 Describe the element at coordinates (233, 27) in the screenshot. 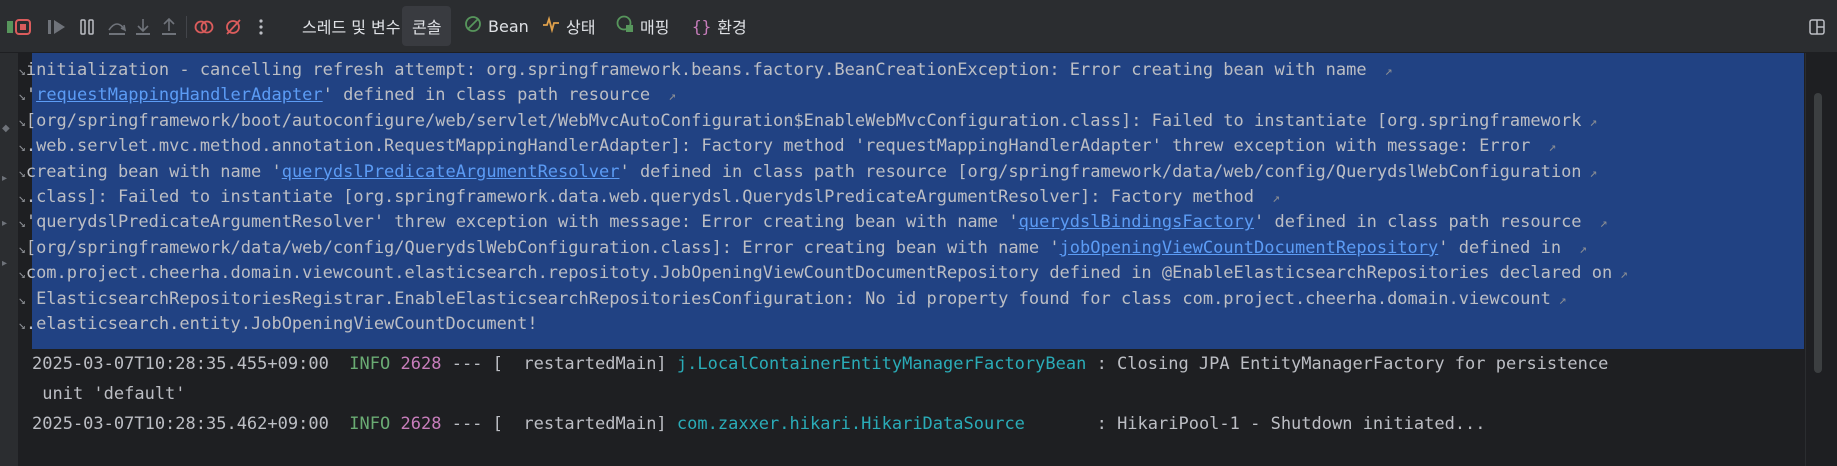

I see `mute-breakpoints-icon` at that location.